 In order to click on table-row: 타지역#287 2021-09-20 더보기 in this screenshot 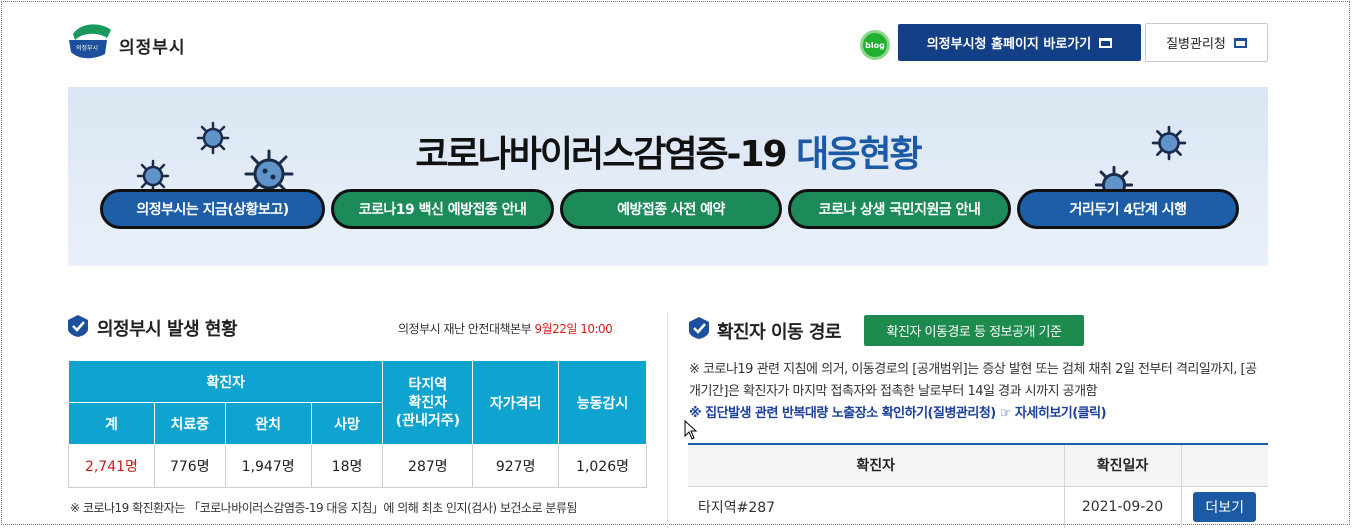, I will do `click(978, 507)`.